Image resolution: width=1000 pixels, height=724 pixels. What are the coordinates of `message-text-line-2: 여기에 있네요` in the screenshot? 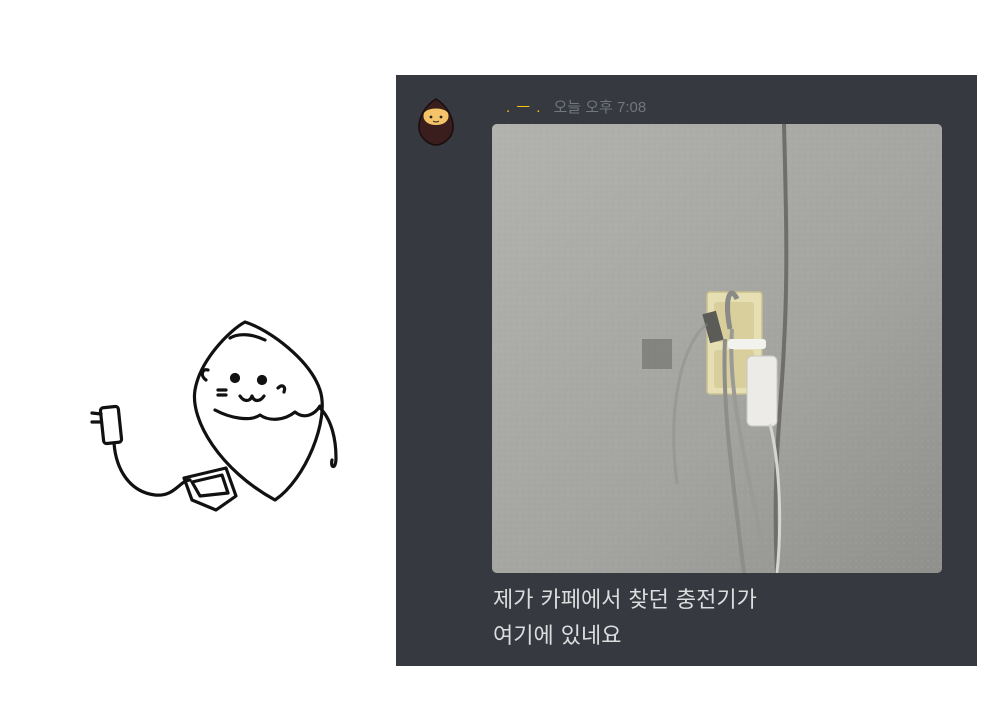 It's located at (557, 636).